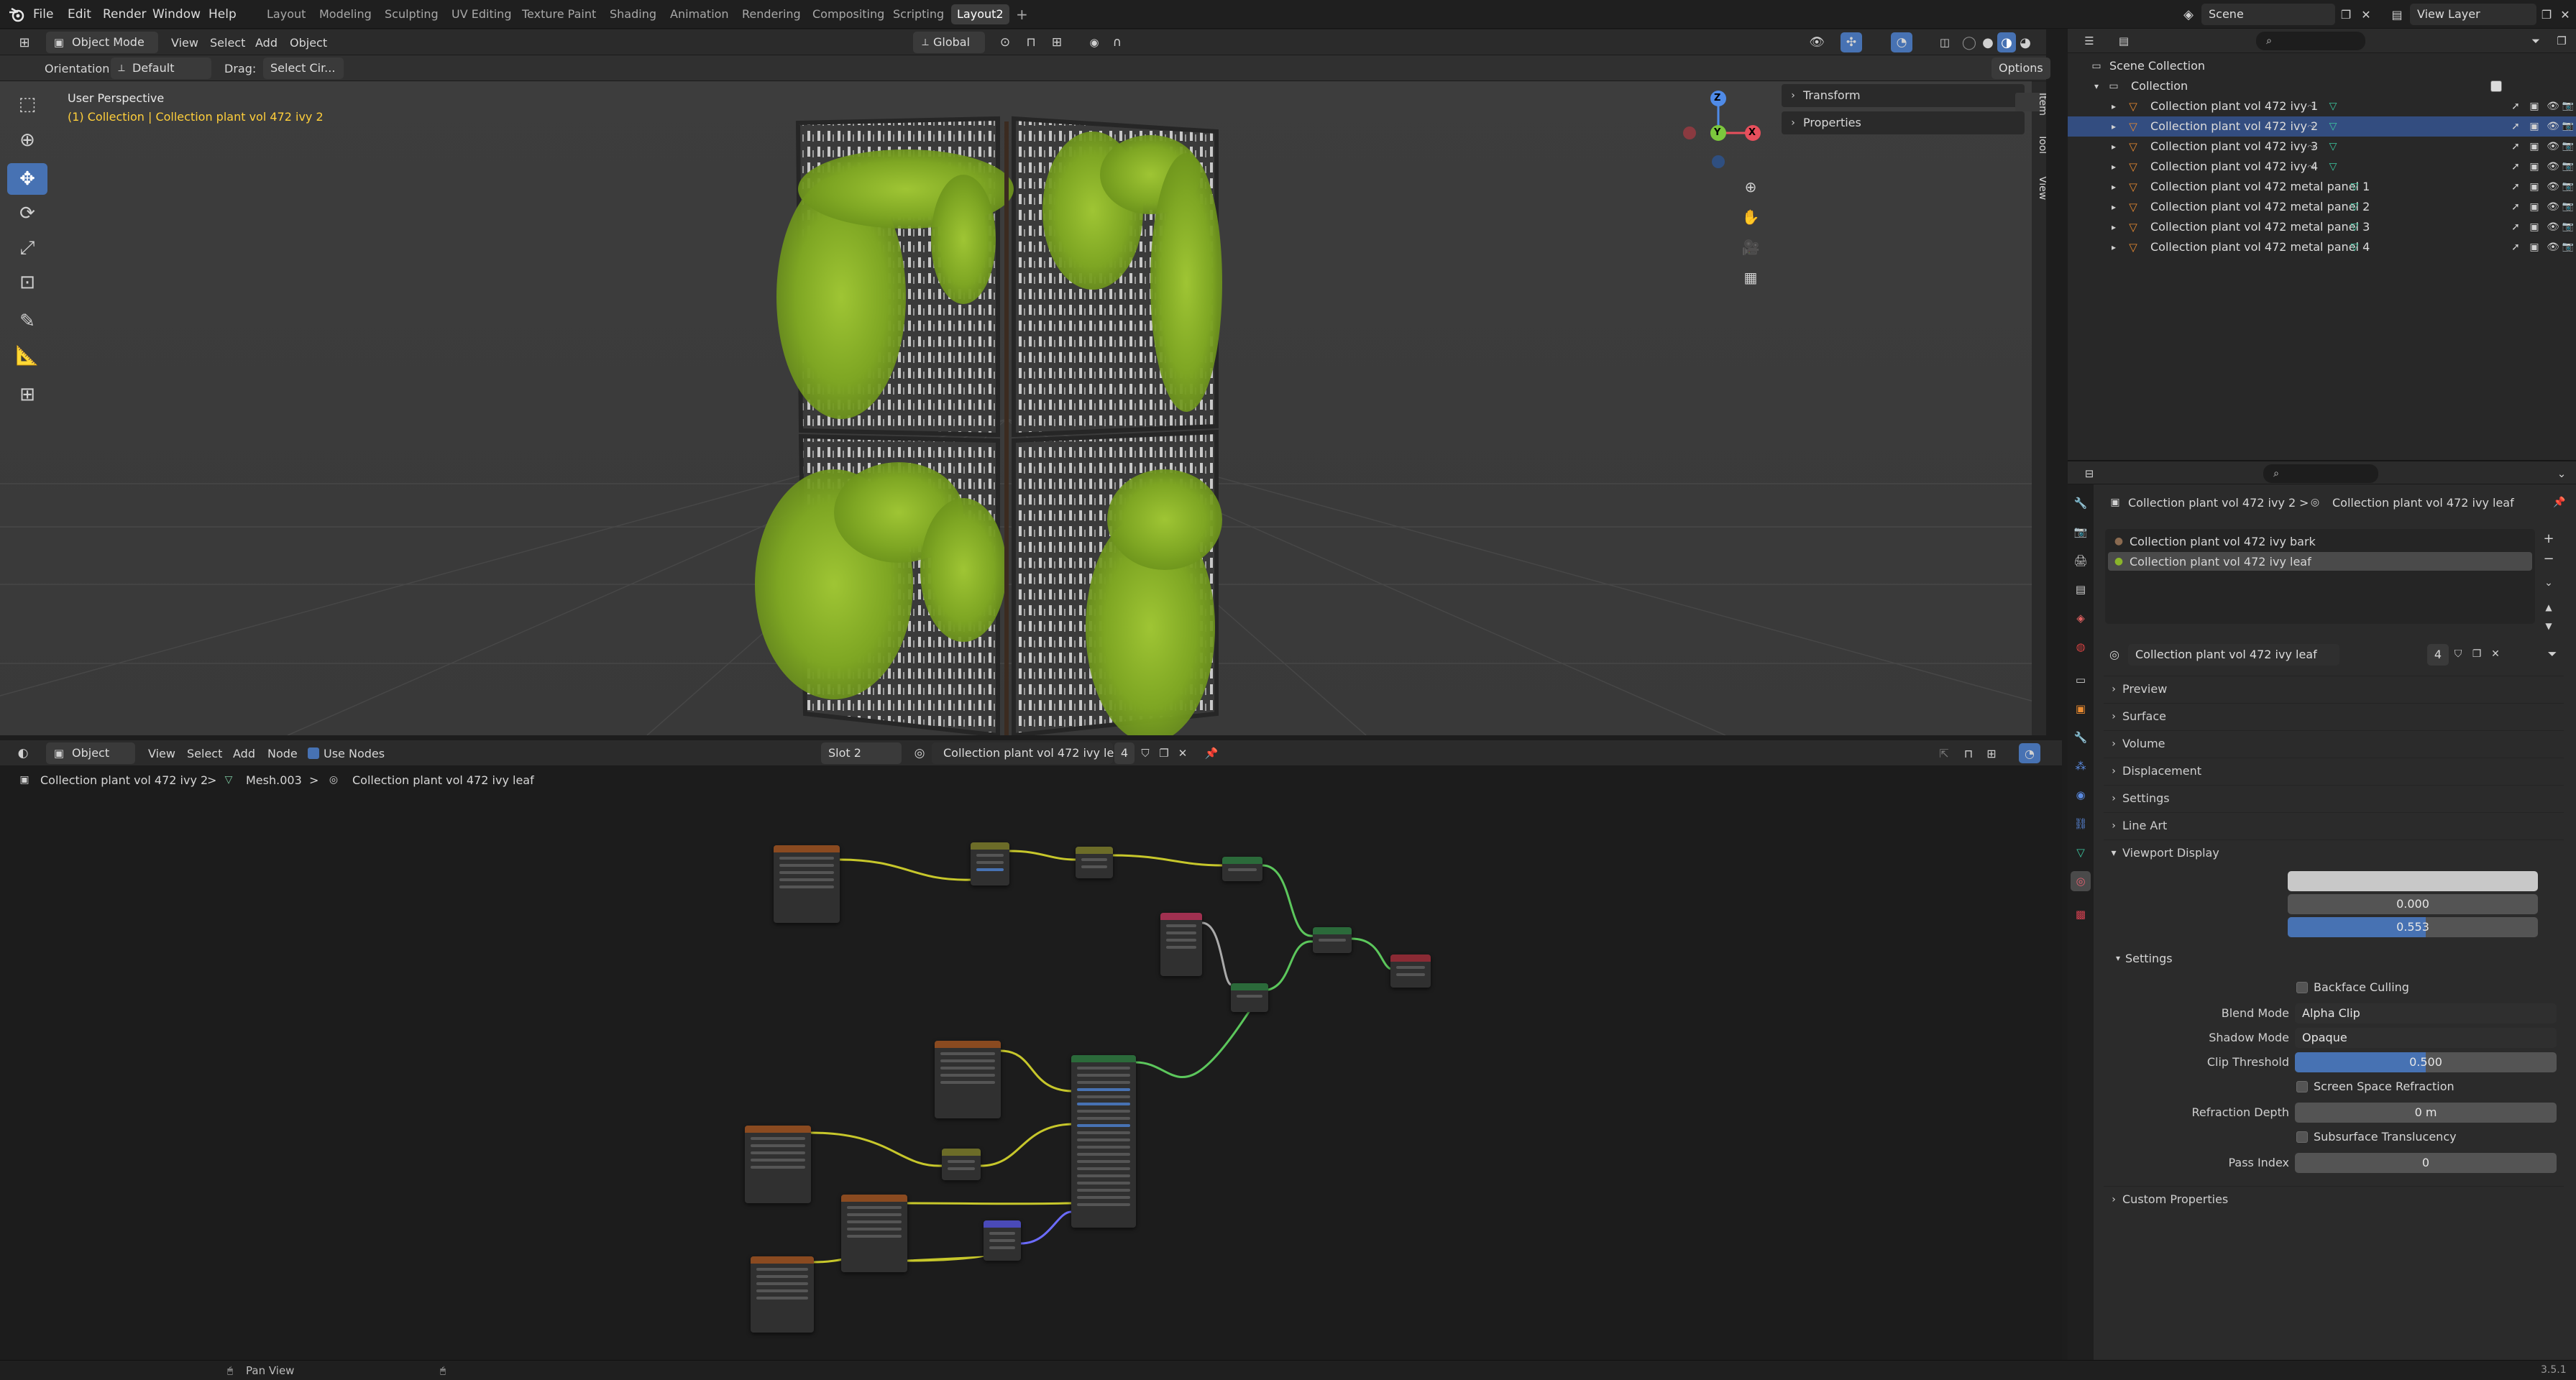 This screenshot has height=1380, width=2576. What do you see at coordinates (2565, 14) in the screenshot?
I see `delete-view-layer-icon: ✕` at bounding box center [2565, 14].